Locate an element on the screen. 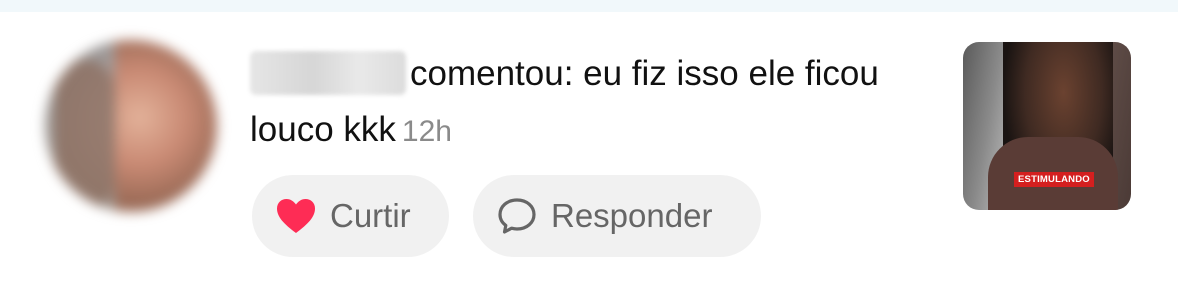  speech-bubble-icon is located at coordinates (517, 216).